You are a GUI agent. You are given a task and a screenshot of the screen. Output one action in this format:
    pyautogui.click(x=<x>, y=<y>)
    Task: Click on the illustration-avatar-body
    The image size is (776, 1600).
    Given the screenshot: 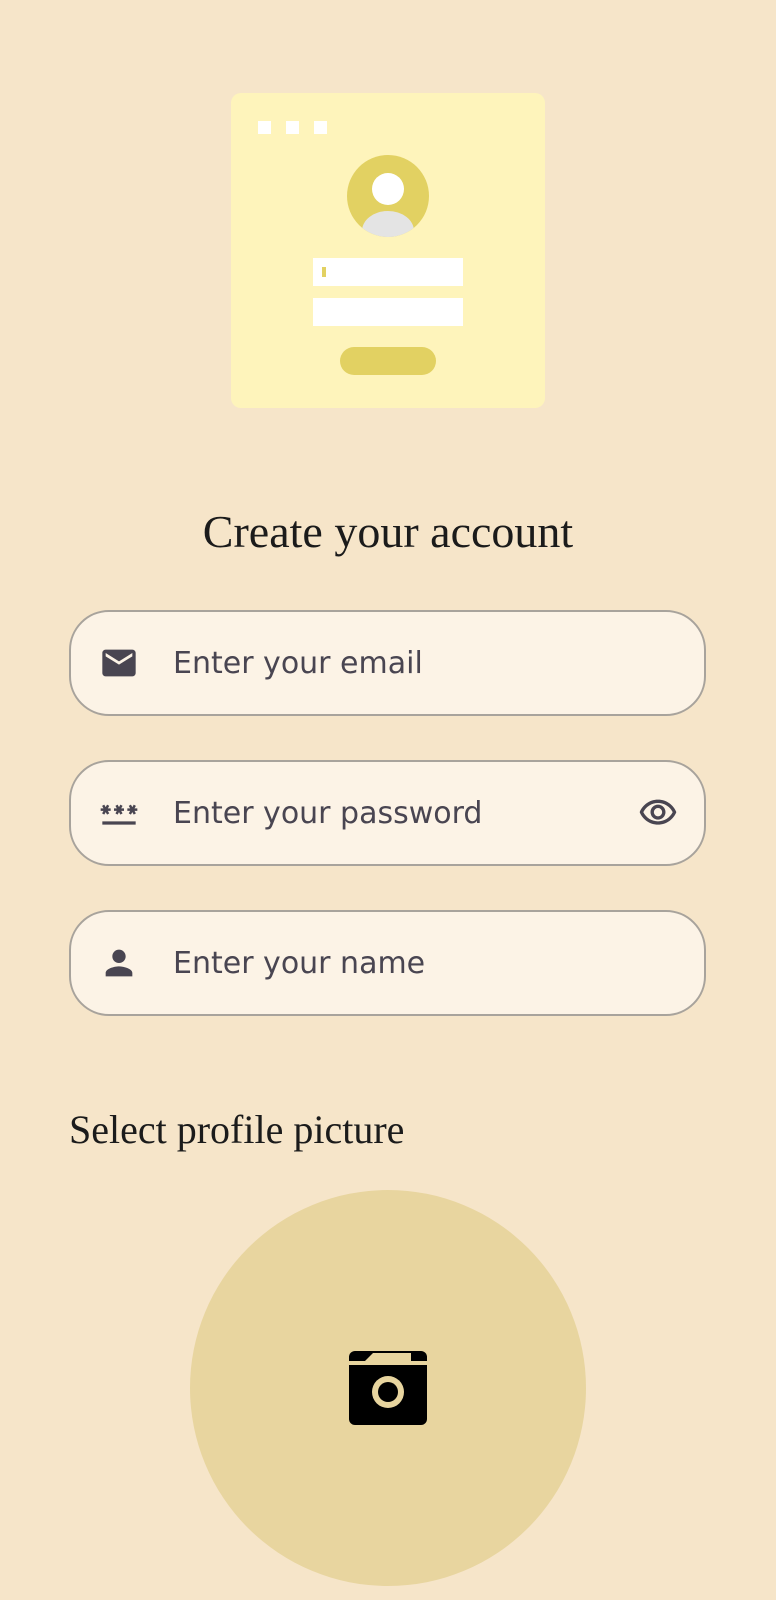 What is the action you would take?
    pyautogui.click(x=388, y=224)
    